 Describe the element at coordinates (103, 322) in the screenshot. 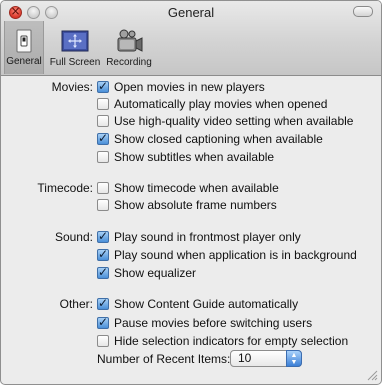

I see `checkbox-pause-movies` at that location.